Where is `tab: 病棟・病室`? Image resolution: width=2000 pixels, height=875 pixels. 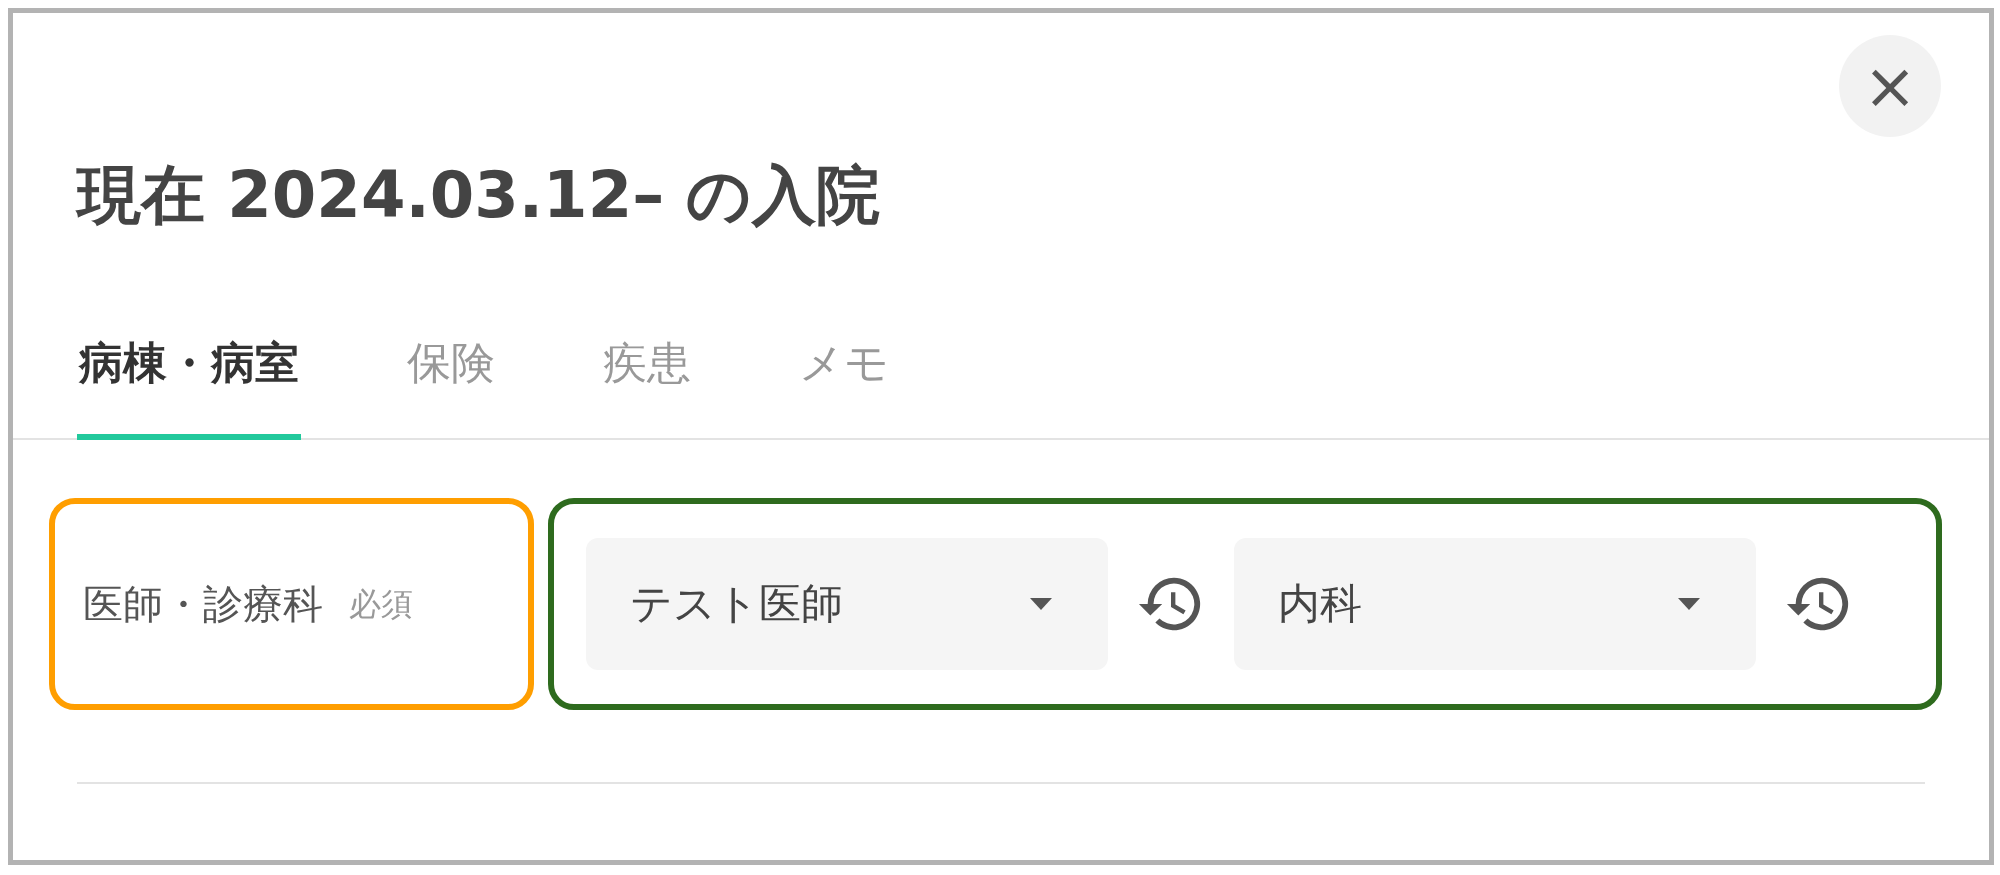
tab: 病棟・病室 is located at coordinates (189, 388).